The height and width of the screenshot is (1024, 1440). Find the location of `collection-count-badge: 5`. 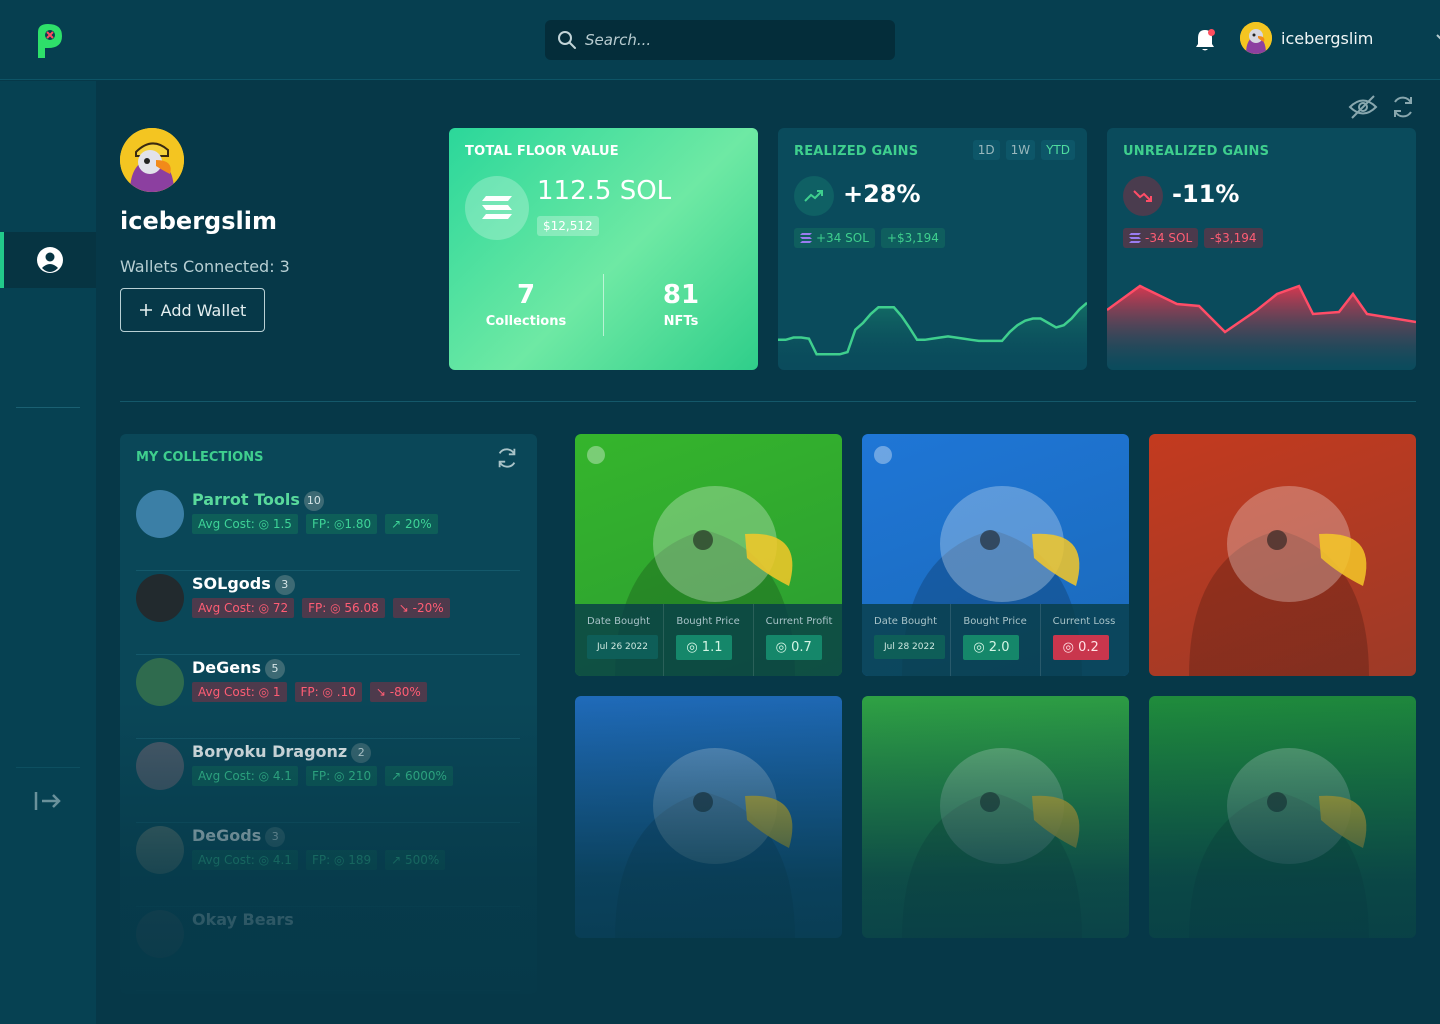

collection-count-badge: 5 is located at coordinates (275, 668).